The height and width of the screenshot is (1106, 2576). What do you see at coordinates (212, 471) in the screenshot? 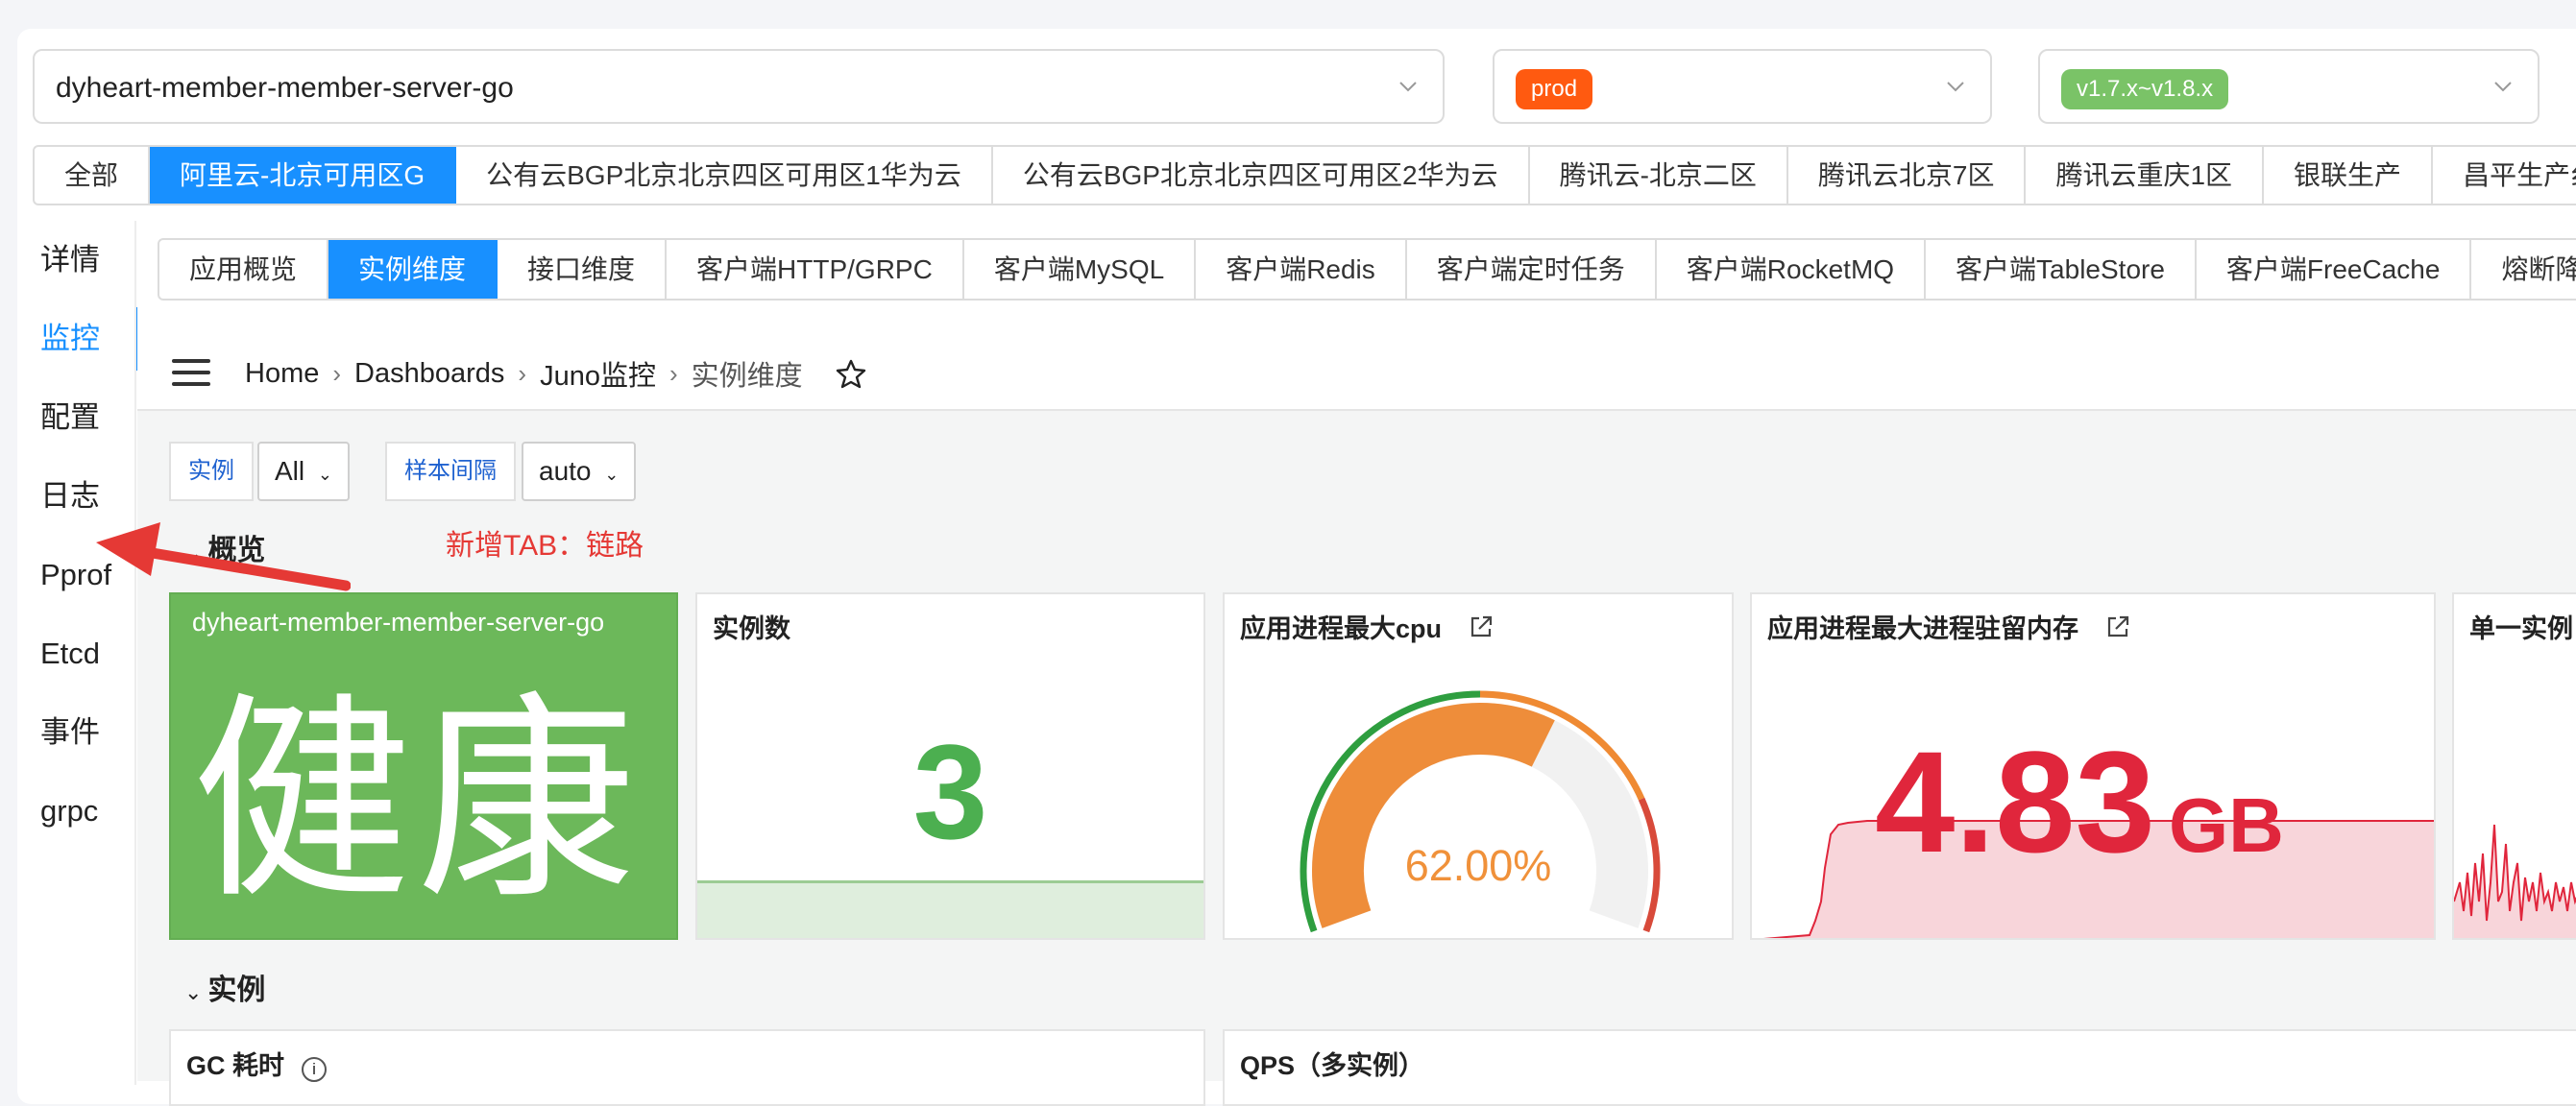
I see `instance-variable-label: 实例` at bounding box center [212, 471].